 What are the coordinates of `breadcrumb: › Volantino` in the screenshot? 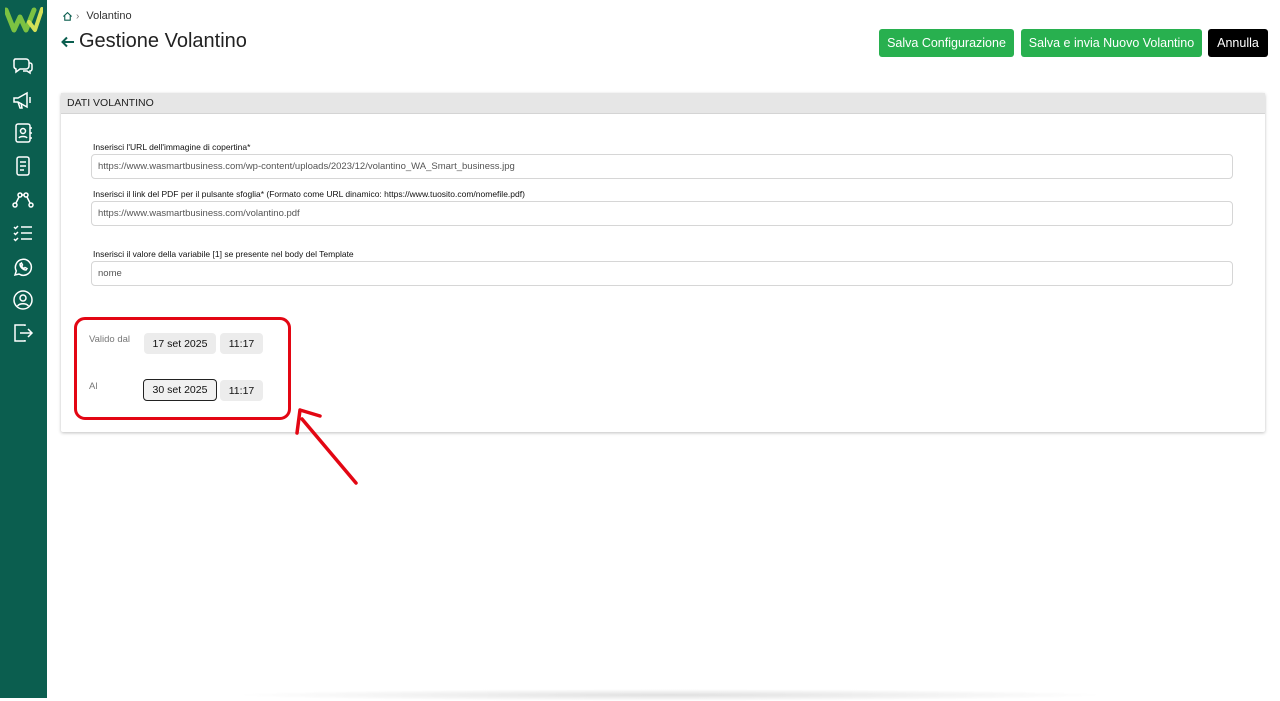 It's located at (97, 16).